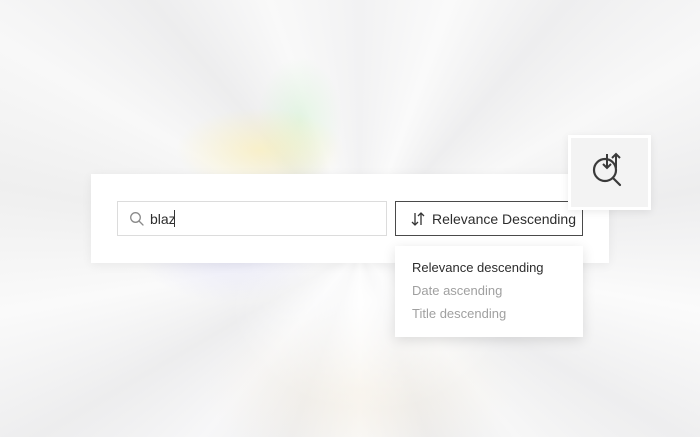  What do you see at coordinates (489, 315) in the screenshot?
I see `sort-option-title-descending: Title descending` at bounding box center [489, 315].